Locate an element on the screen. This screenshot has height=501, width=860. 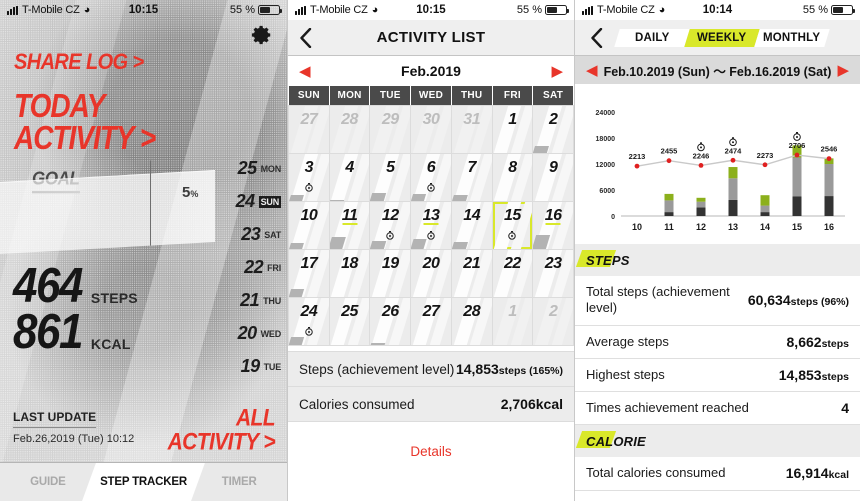
steps-section-header: STEPS is located at coordinates (717, 260).